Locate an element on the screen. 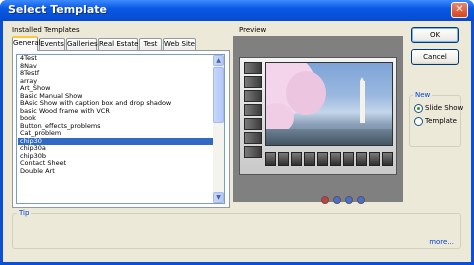 The height and width of the screenshot is (265, 474). scroll-thumb is located at coordinates (218, 95).